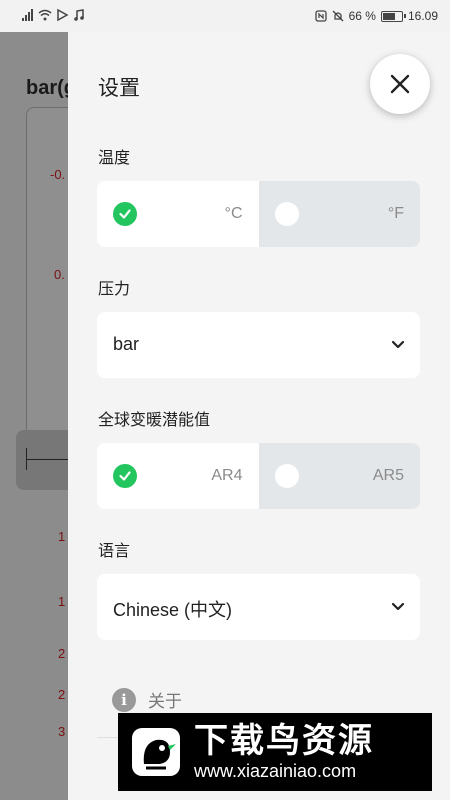 Image resolution: width=450 pixels, height=800 pixels. Describe the element at coordinates (47, 88) in the screenshot. I see `background-title: bar(g` at that location.